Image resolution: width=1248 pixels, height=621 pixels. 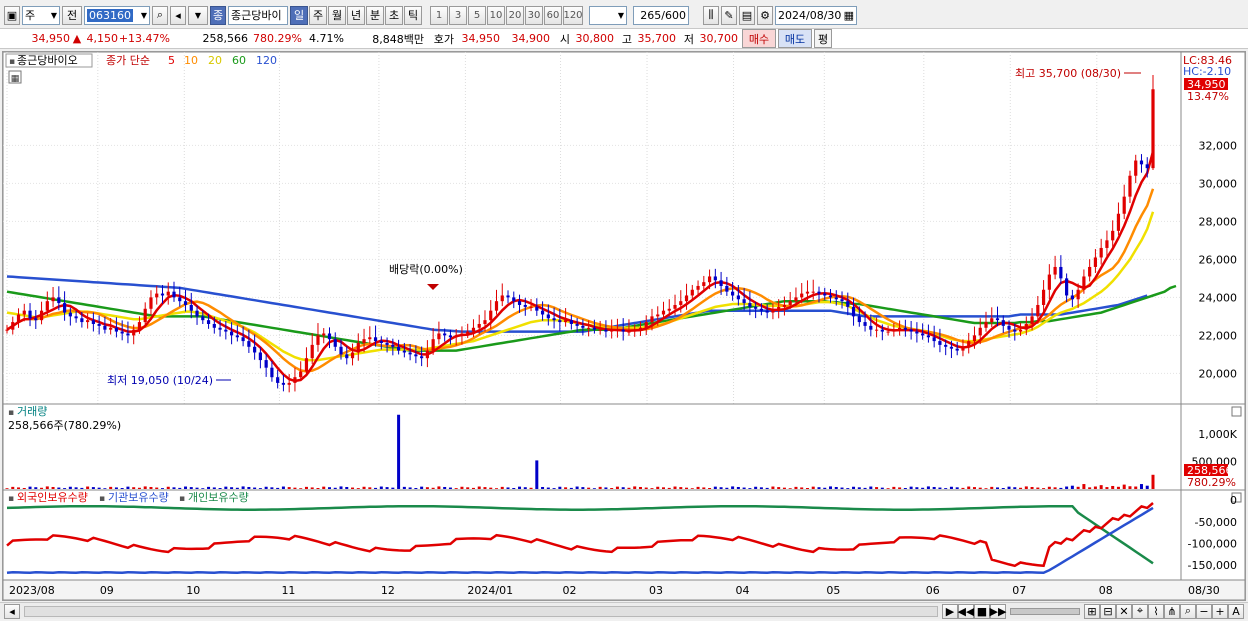 What do you see at coordinates (1092, 611) in the screenshot?
I see `tool-icon: ⊞` at bounding box center [1092, 611].